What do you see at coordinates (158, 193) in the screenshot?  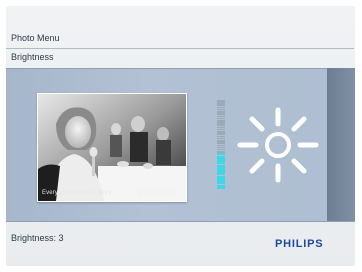 I see `photo-logo: PHILIPS` at bounding box center [158, 193].